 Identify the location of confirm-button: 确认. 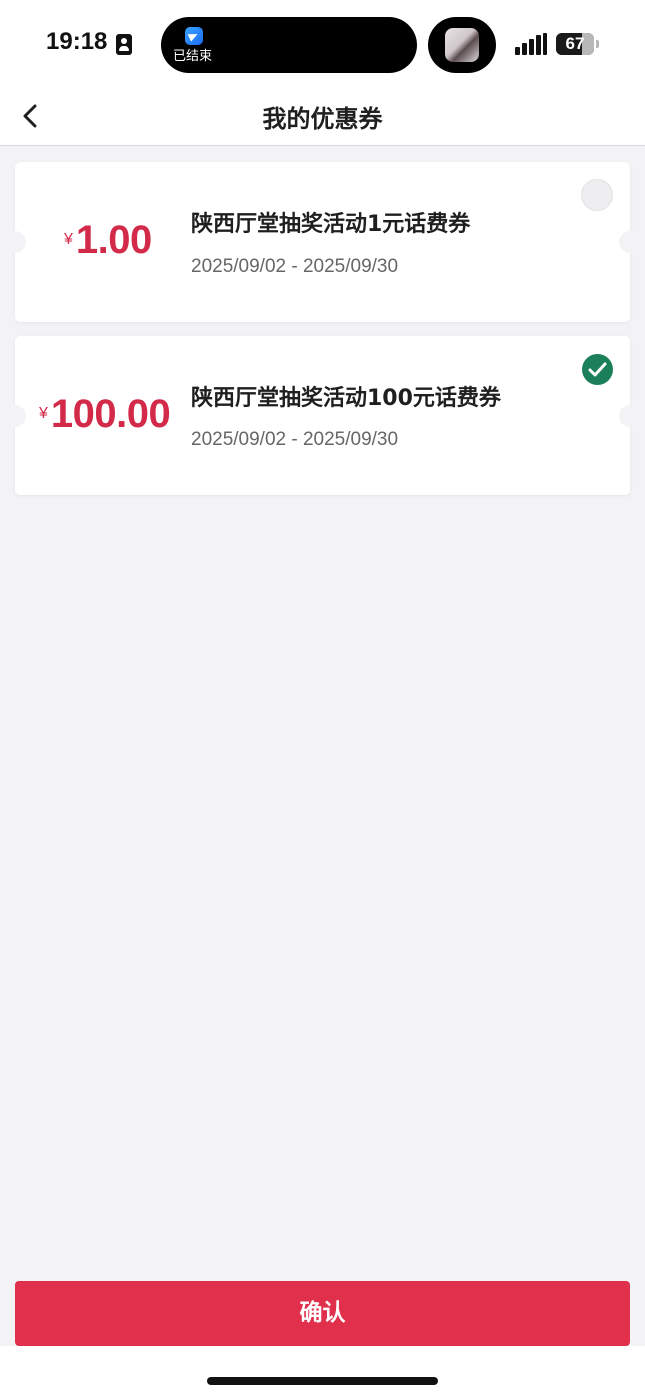
(322, 1313).